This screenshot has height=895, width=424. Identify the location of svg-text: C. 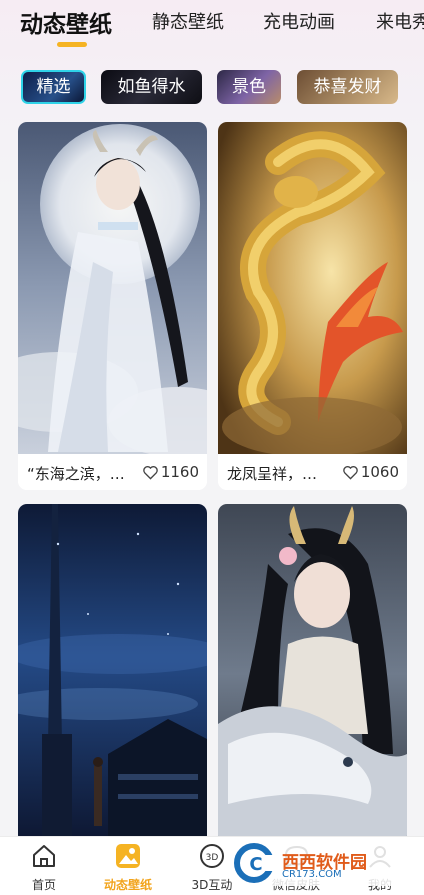
(255, 864).